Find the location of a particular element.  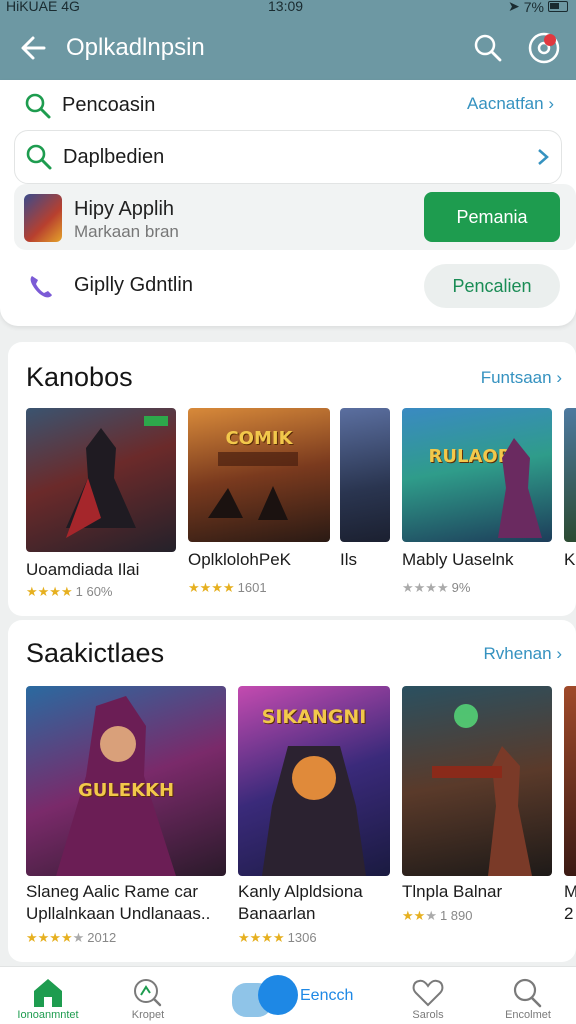

game-artwork: SIKANGNI is located at coordinates (314, 781).